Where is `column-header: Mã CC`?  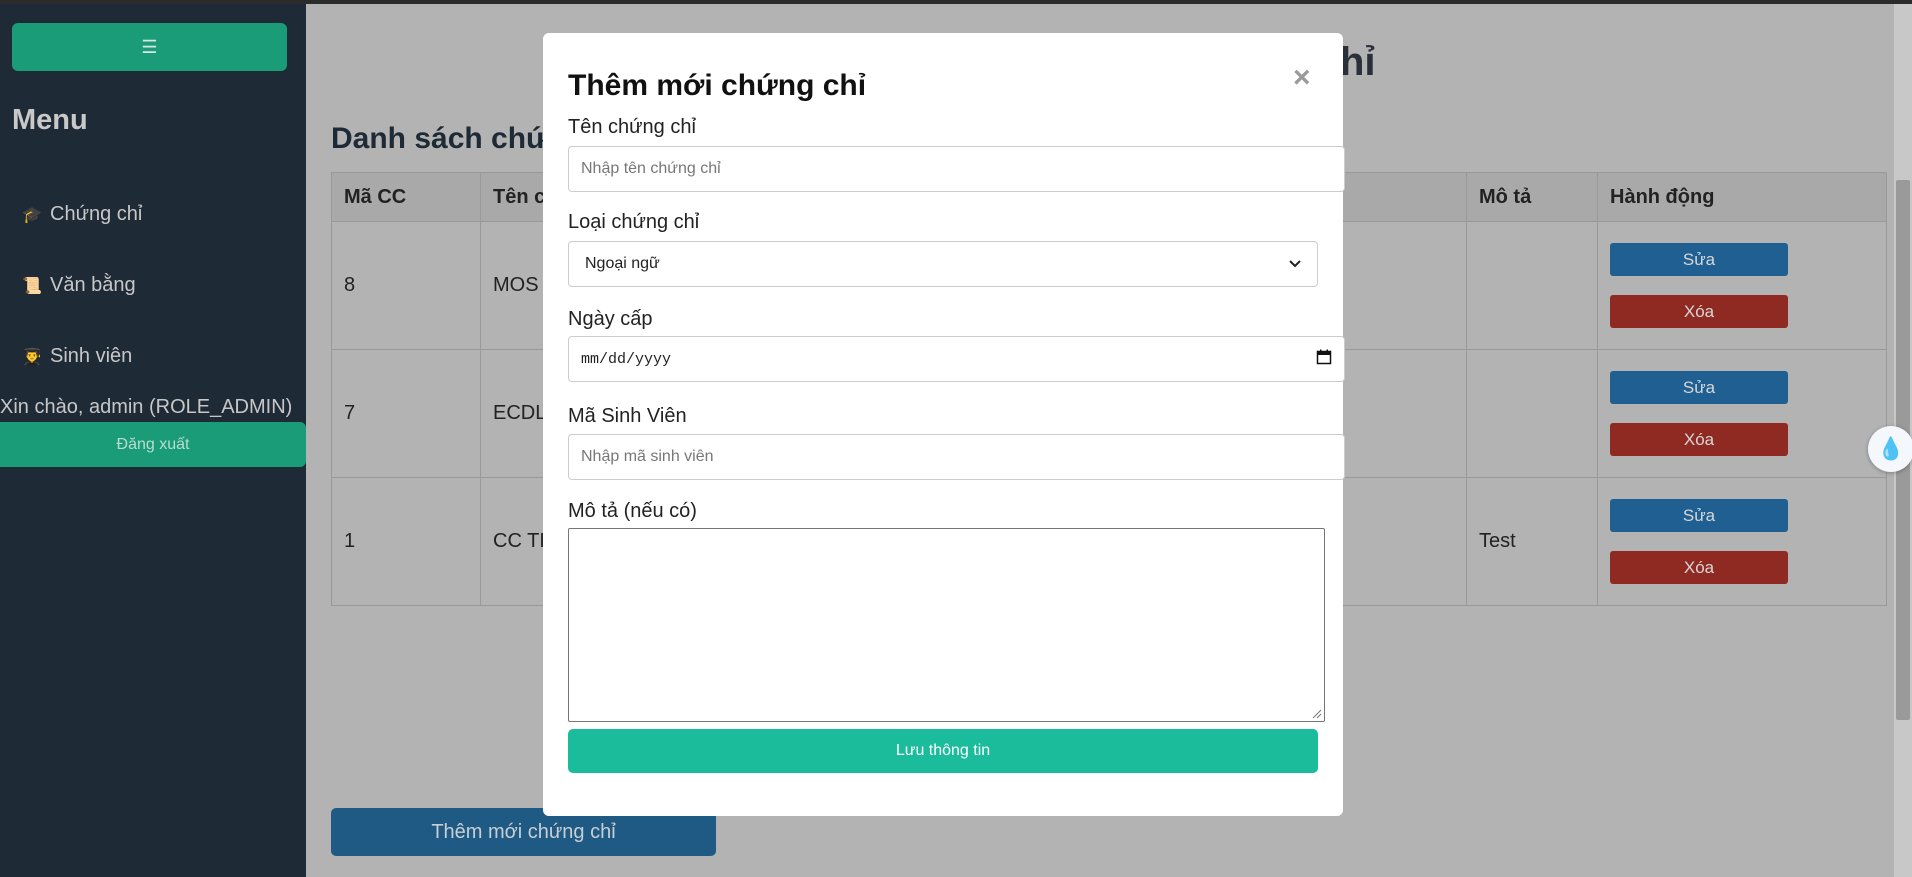
column-header: Mã CC is located at coordinates (406, 197).